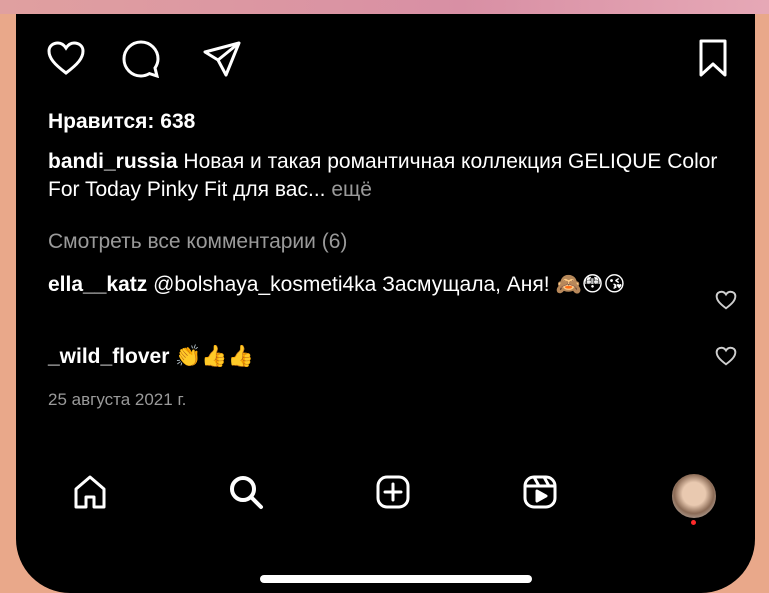 The height and width of the screenshot is (593, 769). What do you see at coordinates (694, 496) in the screenshot?
I see `profile-avatar` at bounding box center [694, 496].